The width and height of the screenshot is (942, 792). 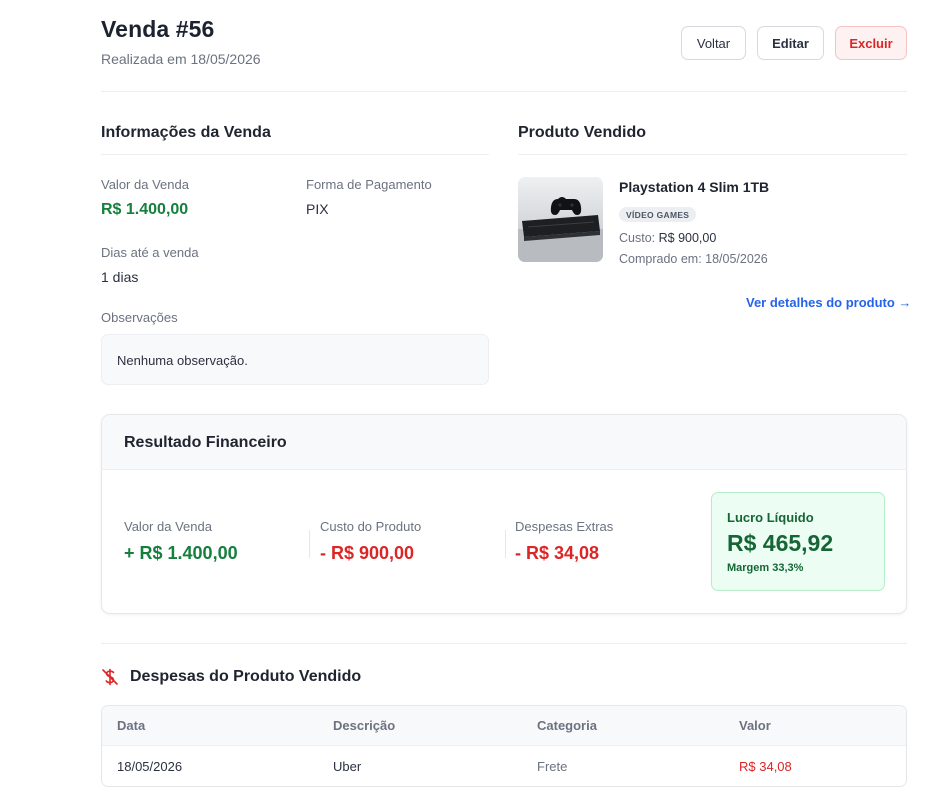 What do you see at coordinates (560, 229) in the screenshot?
I see `playstation-console-icon` at bounding box center [560, 229].